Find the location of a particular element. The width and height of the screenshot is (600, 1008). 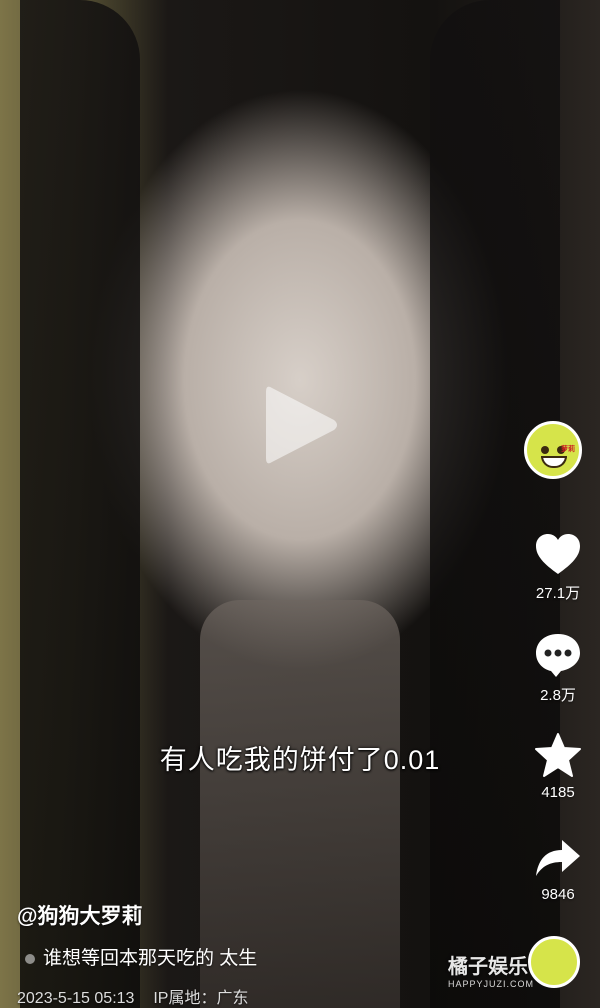

favorite-count: 4185 is located at coordinates (558, 792).